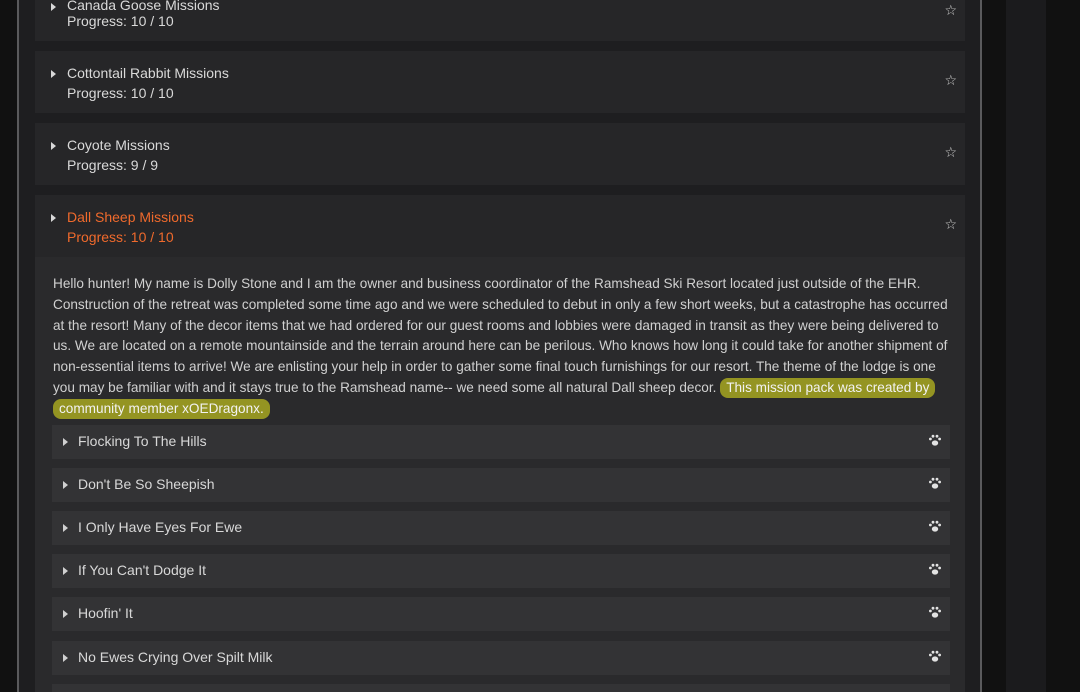  What do you see at coordinates (500, 154) in the screenshot?
I see `mission-header-coyote: Coyote Missions Progress: 9 / 9 ☆` at bounding box center [500, 154].